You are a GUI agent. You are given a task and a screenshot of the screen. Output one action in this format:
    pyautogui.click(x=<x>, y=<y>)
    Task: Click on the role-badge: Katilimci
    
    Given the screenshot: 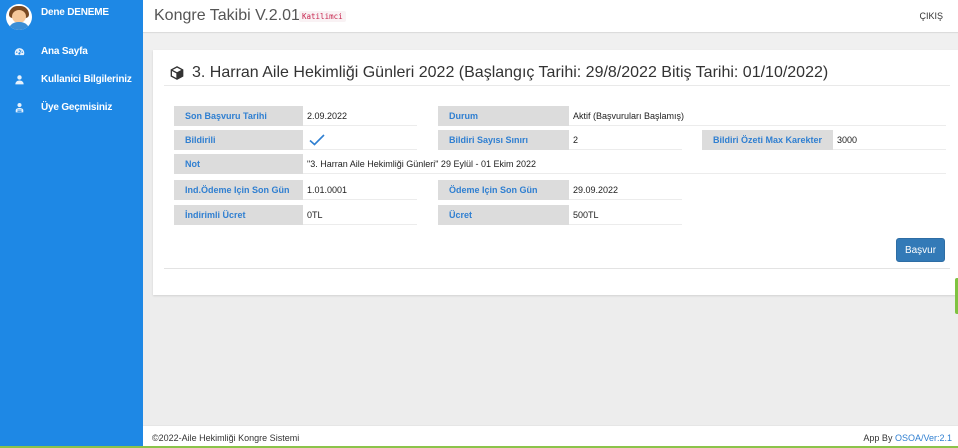 What is the action you would take?
    pyautogui.click(x=322, y=16)
    